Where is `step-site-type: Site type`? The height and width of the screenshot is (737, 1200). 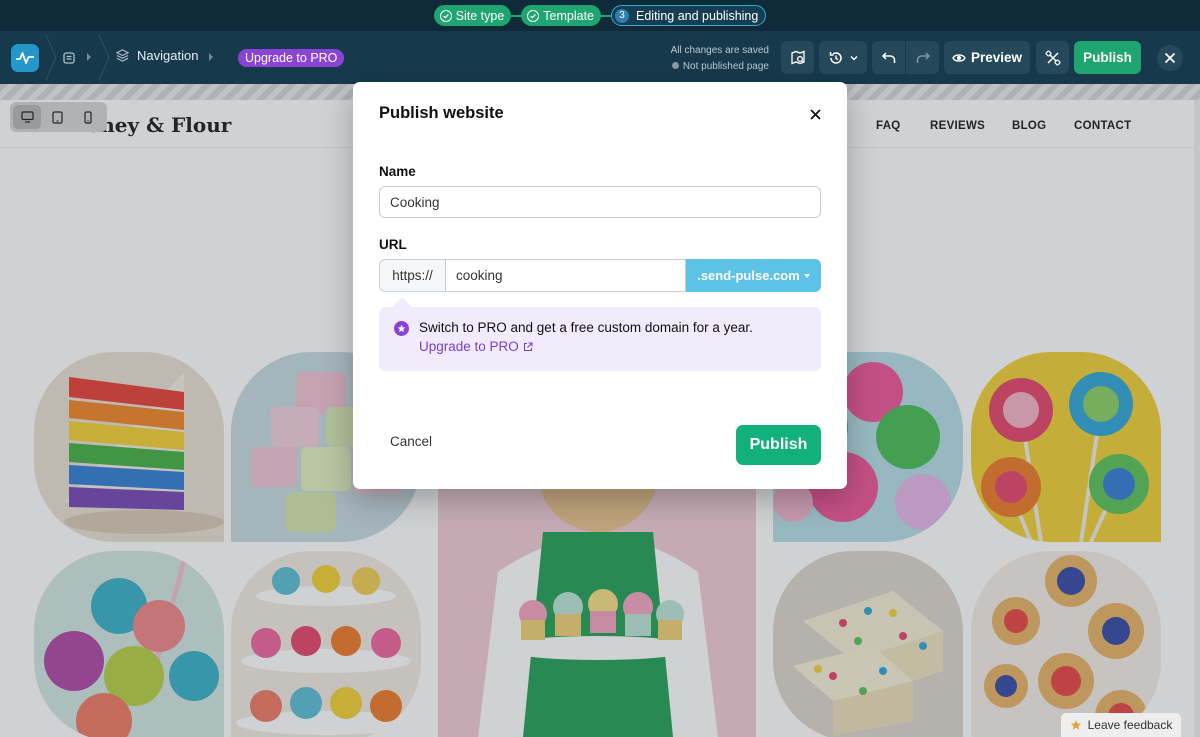 step-site-type: Site type is located at coordinates (472, 15).